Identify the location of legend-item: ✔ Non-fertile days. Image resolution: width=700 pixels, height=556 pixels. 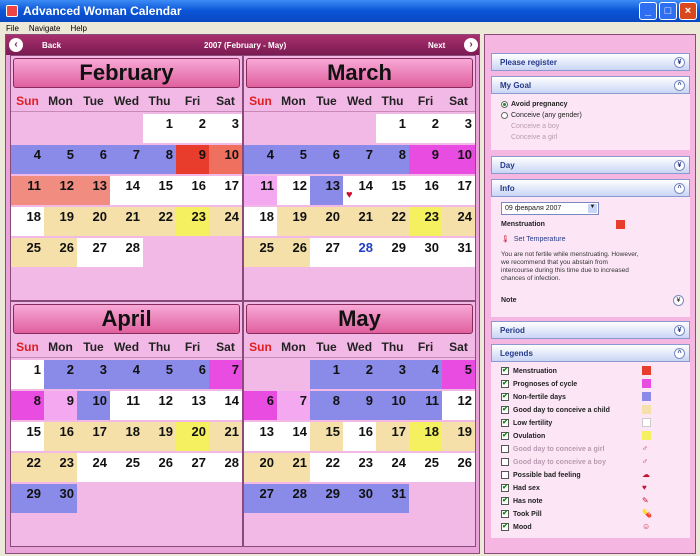
(533, 397).